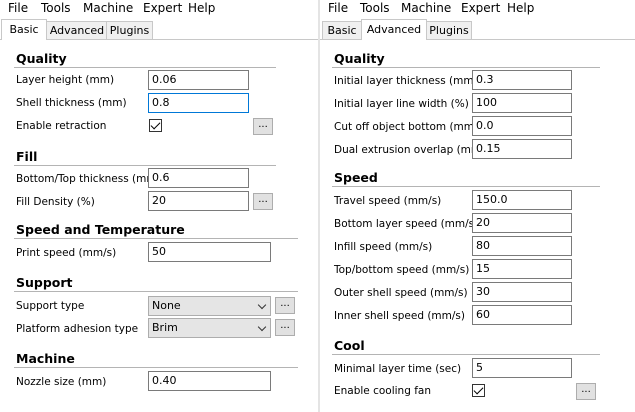  I want to click on cut-off-bottom-input: 0.0, so click(522, 126).